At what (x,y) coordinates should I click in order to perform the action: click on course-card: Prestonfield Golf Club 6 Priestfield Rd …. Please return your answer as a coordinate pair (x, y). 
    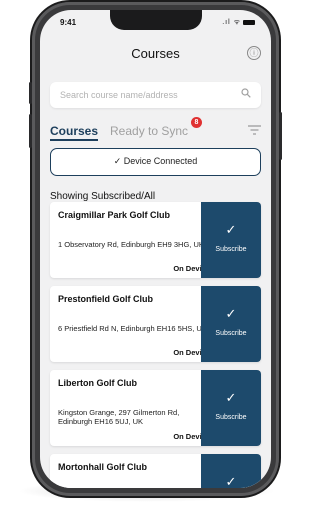
    Looking at the image, I should click on (155, 324).